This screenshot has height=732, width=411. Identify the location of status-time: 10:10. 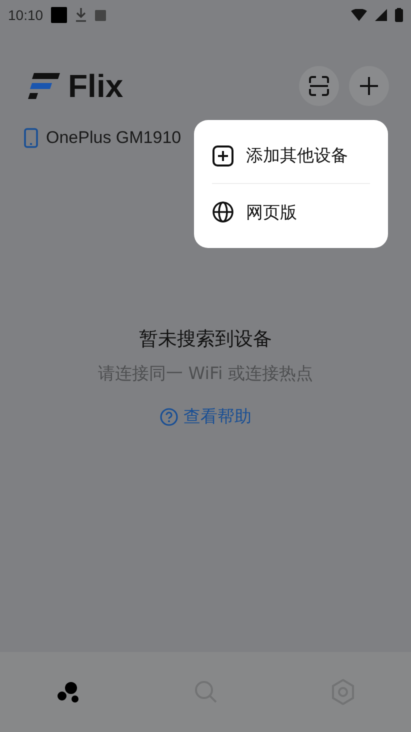
(26, 15).